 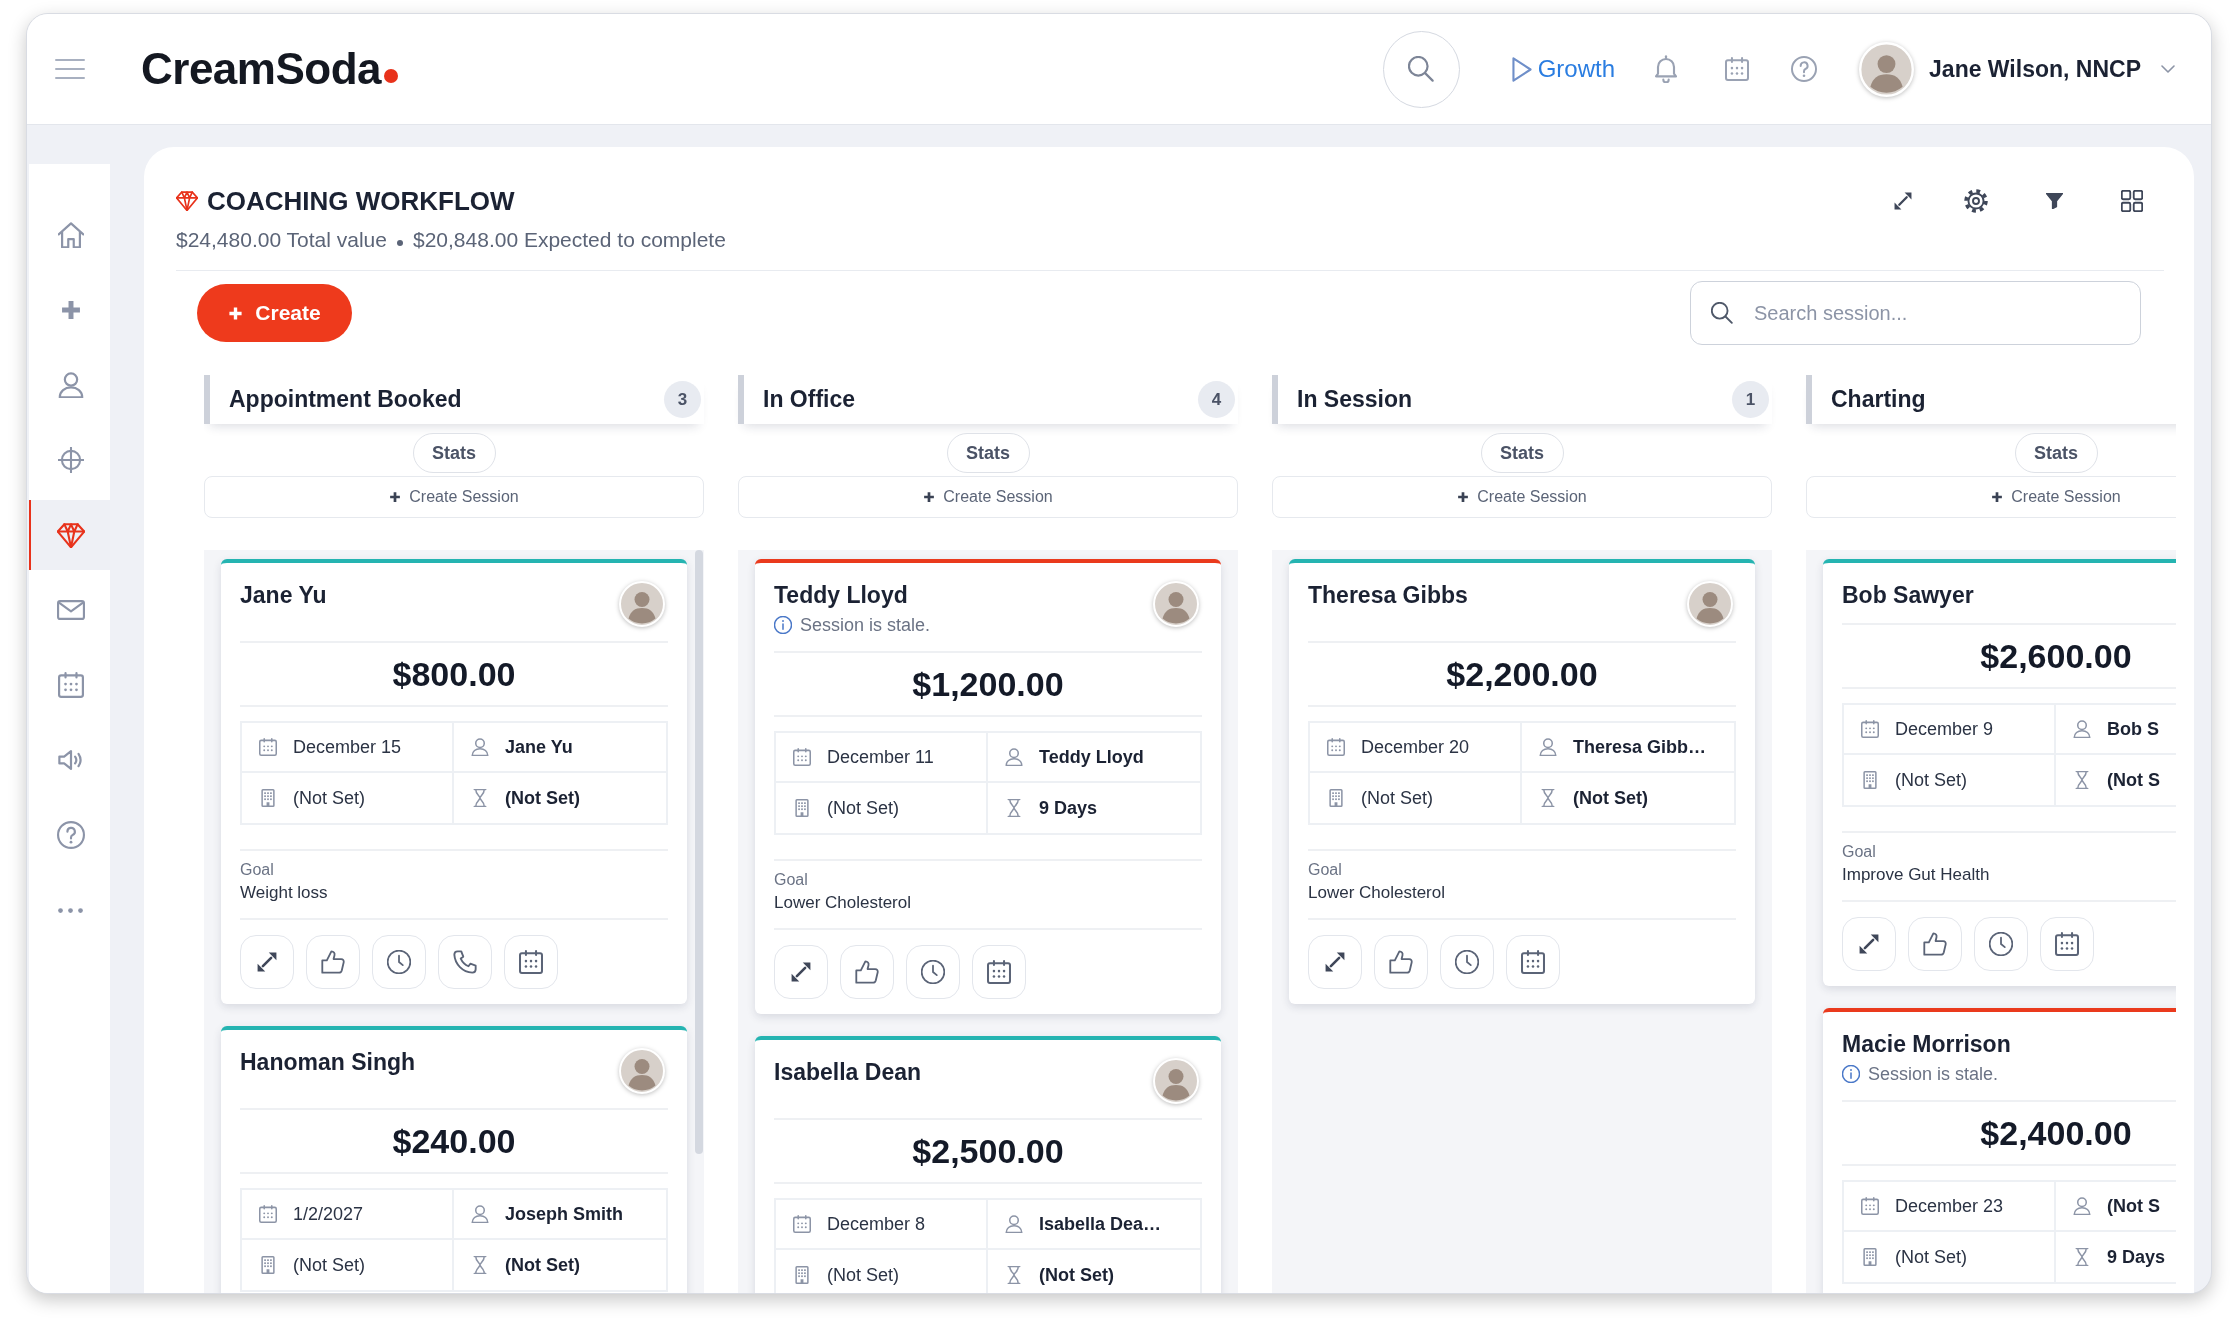 What do you see at coordinates (1563, 69) in the screenshot?
I see `growth-link: Growth` at bounding box center [1563, 69].